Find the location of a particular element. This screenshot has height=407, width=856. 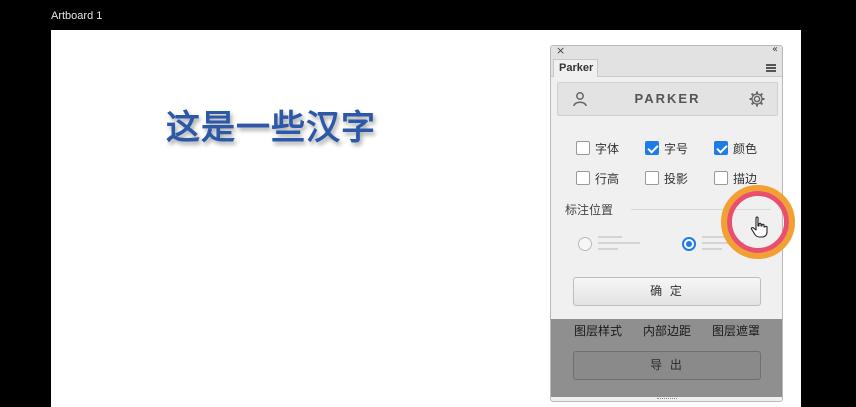

option-label: 颜色 is located at coordinates (745, 148).